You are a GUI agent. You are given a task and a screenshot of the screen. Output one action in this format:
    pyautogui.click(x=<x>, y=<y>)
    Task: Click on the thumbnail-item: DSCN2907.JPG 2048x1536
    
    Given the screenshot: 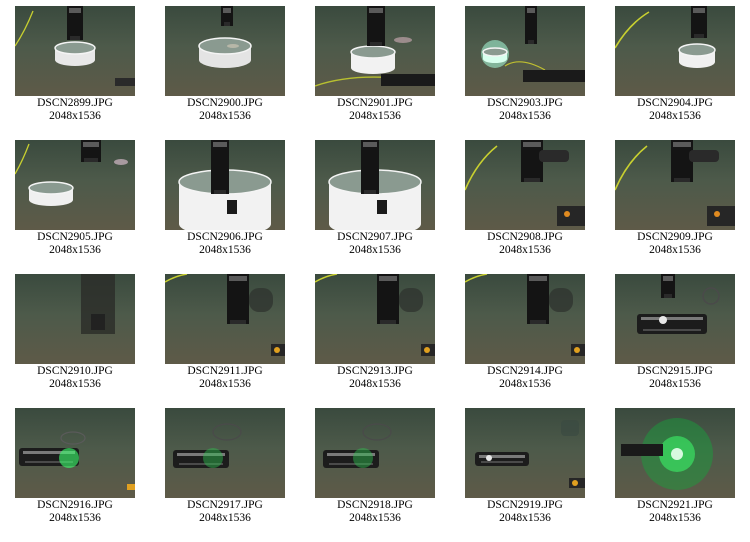 What is the action you would take?
    pyautogui.click(x=375, y=201)
    